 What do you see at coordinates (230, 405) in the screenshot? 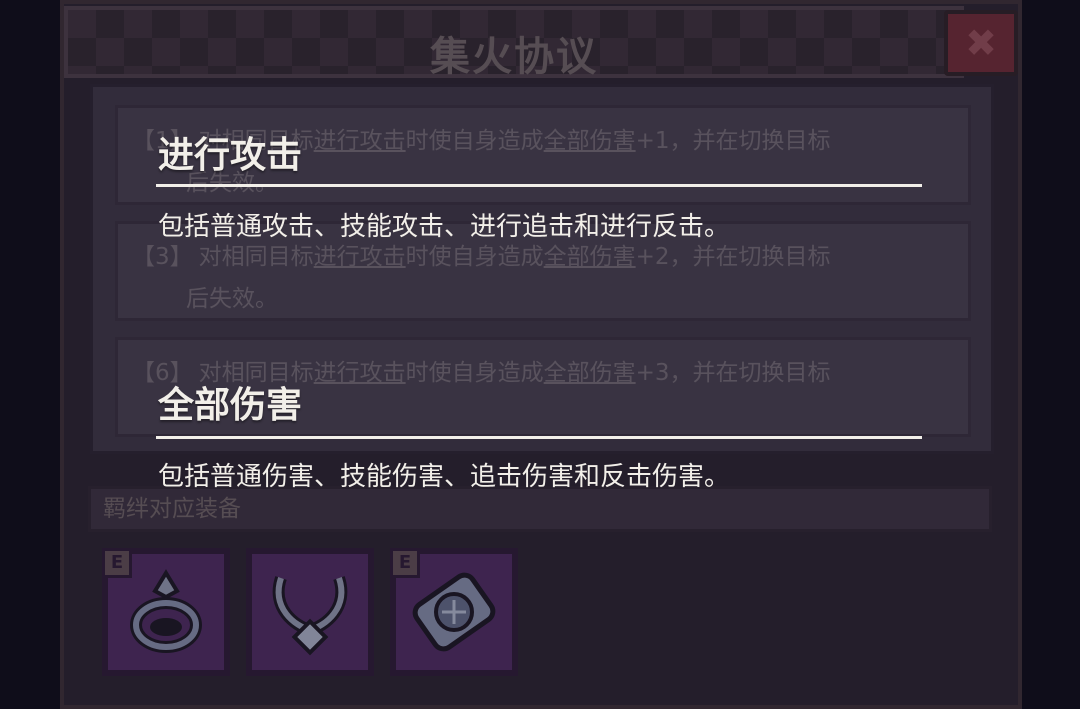
I see `glossary-term-damage: 全部伤害` at bounding box center [230, 405].